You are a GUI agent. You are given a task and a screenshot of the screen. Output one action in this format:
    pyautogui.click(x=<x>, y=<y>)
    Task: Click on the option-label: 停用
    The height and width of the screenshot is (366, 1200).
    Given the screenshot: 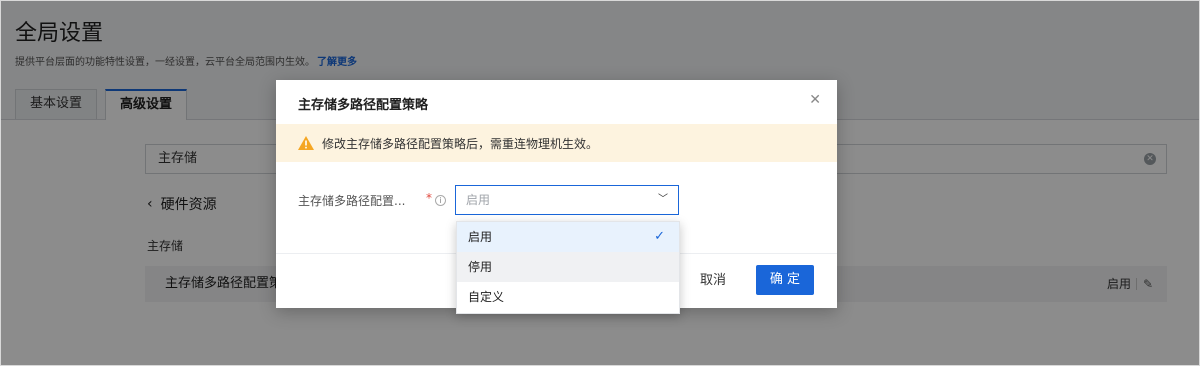 What is the action you would take?
    pyautogui.click(x=480, y=267)
    